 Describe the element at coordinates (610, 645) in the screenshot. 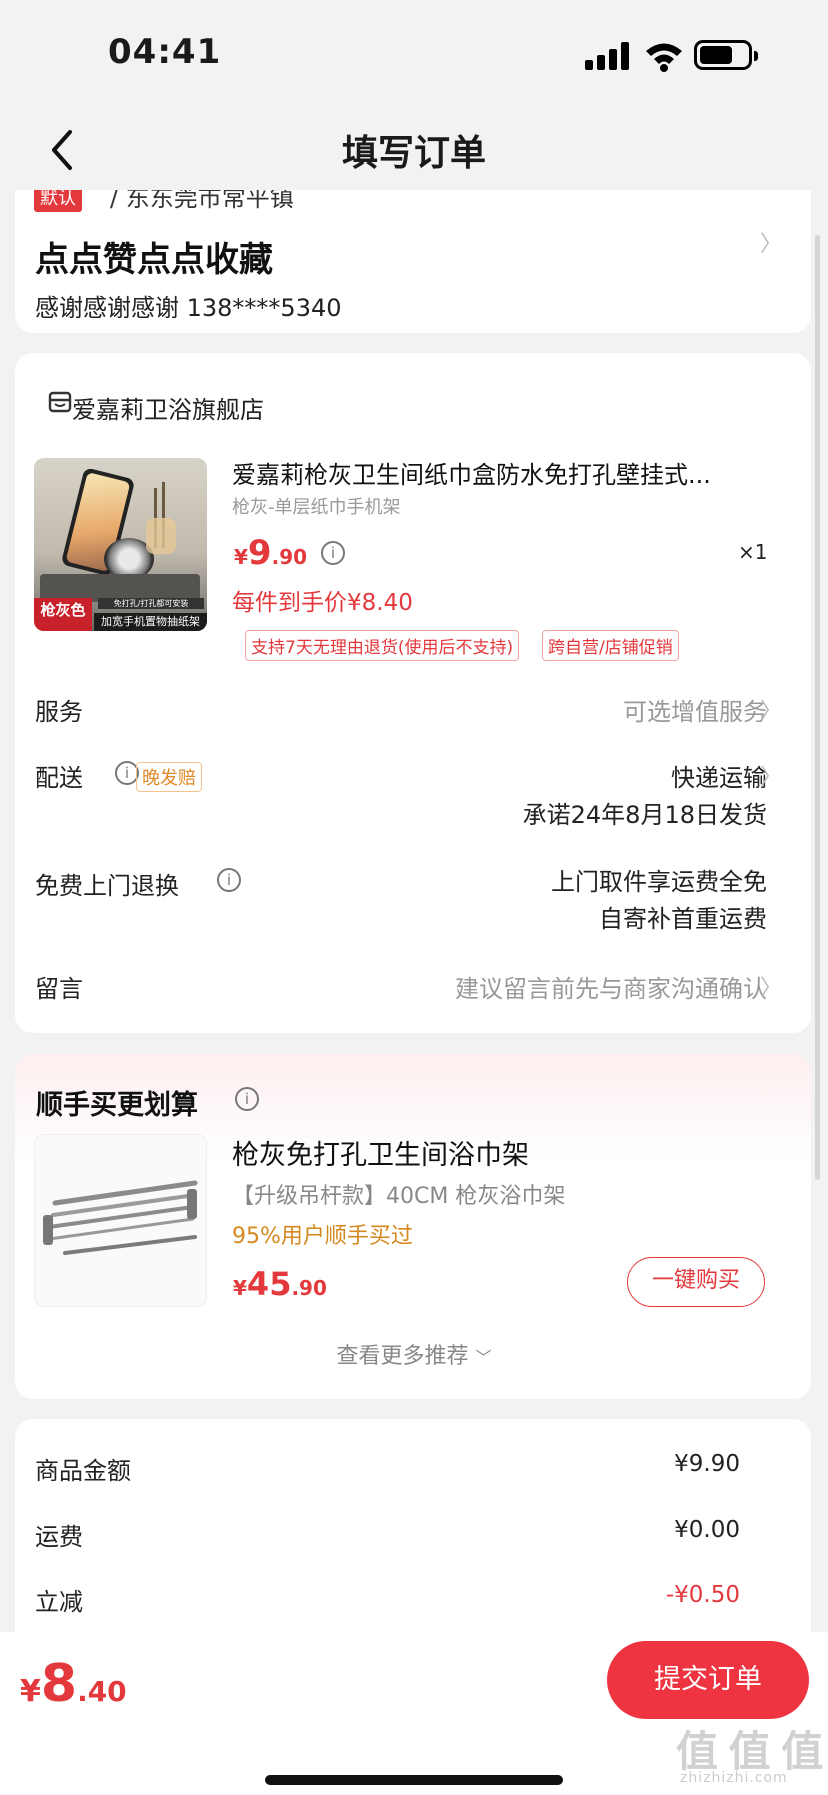

I see `promo-chip: 跨自营/店铺促销` at that location.